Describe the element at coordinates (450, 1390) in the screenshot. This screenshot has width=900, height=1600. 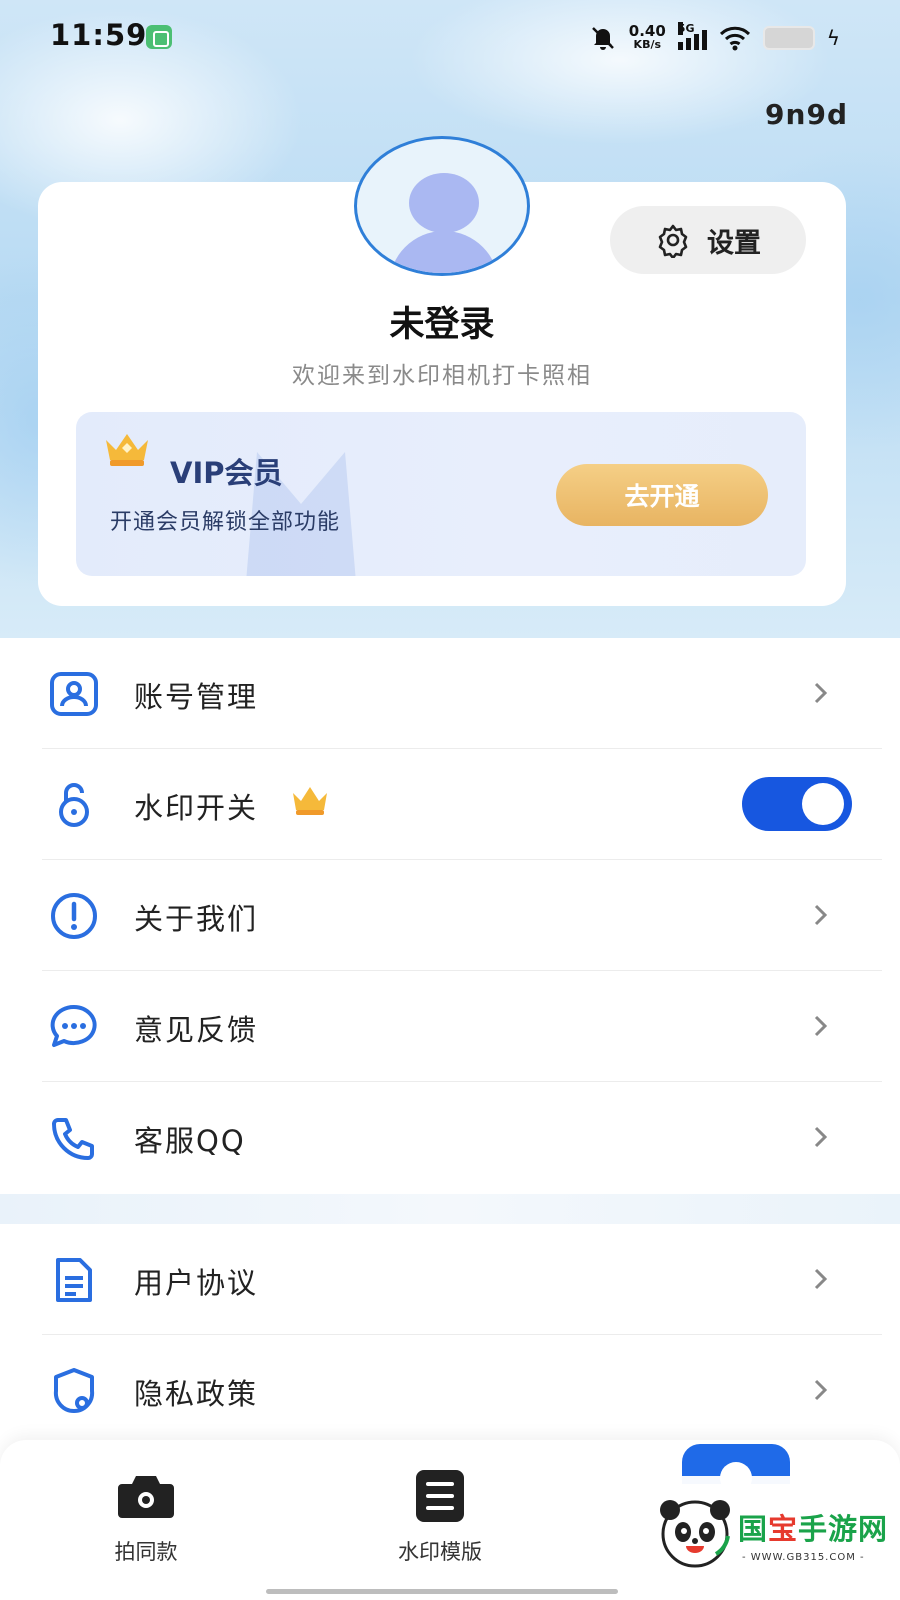
I see `menu-item-privacy-policy: 隐私政策` at that location.